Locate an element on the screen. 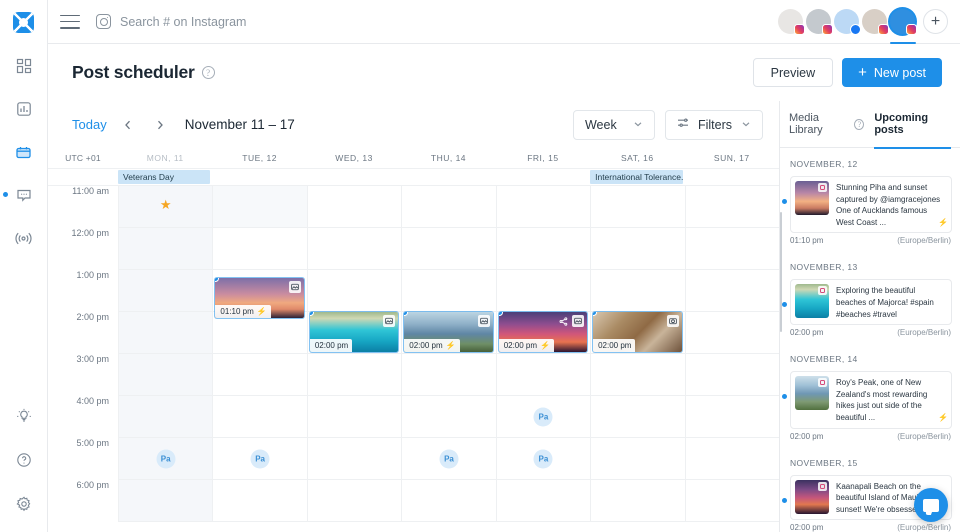 This screenshot has height=532, width=960. sidebar-item-inbox is located at coordinates (19, 195).